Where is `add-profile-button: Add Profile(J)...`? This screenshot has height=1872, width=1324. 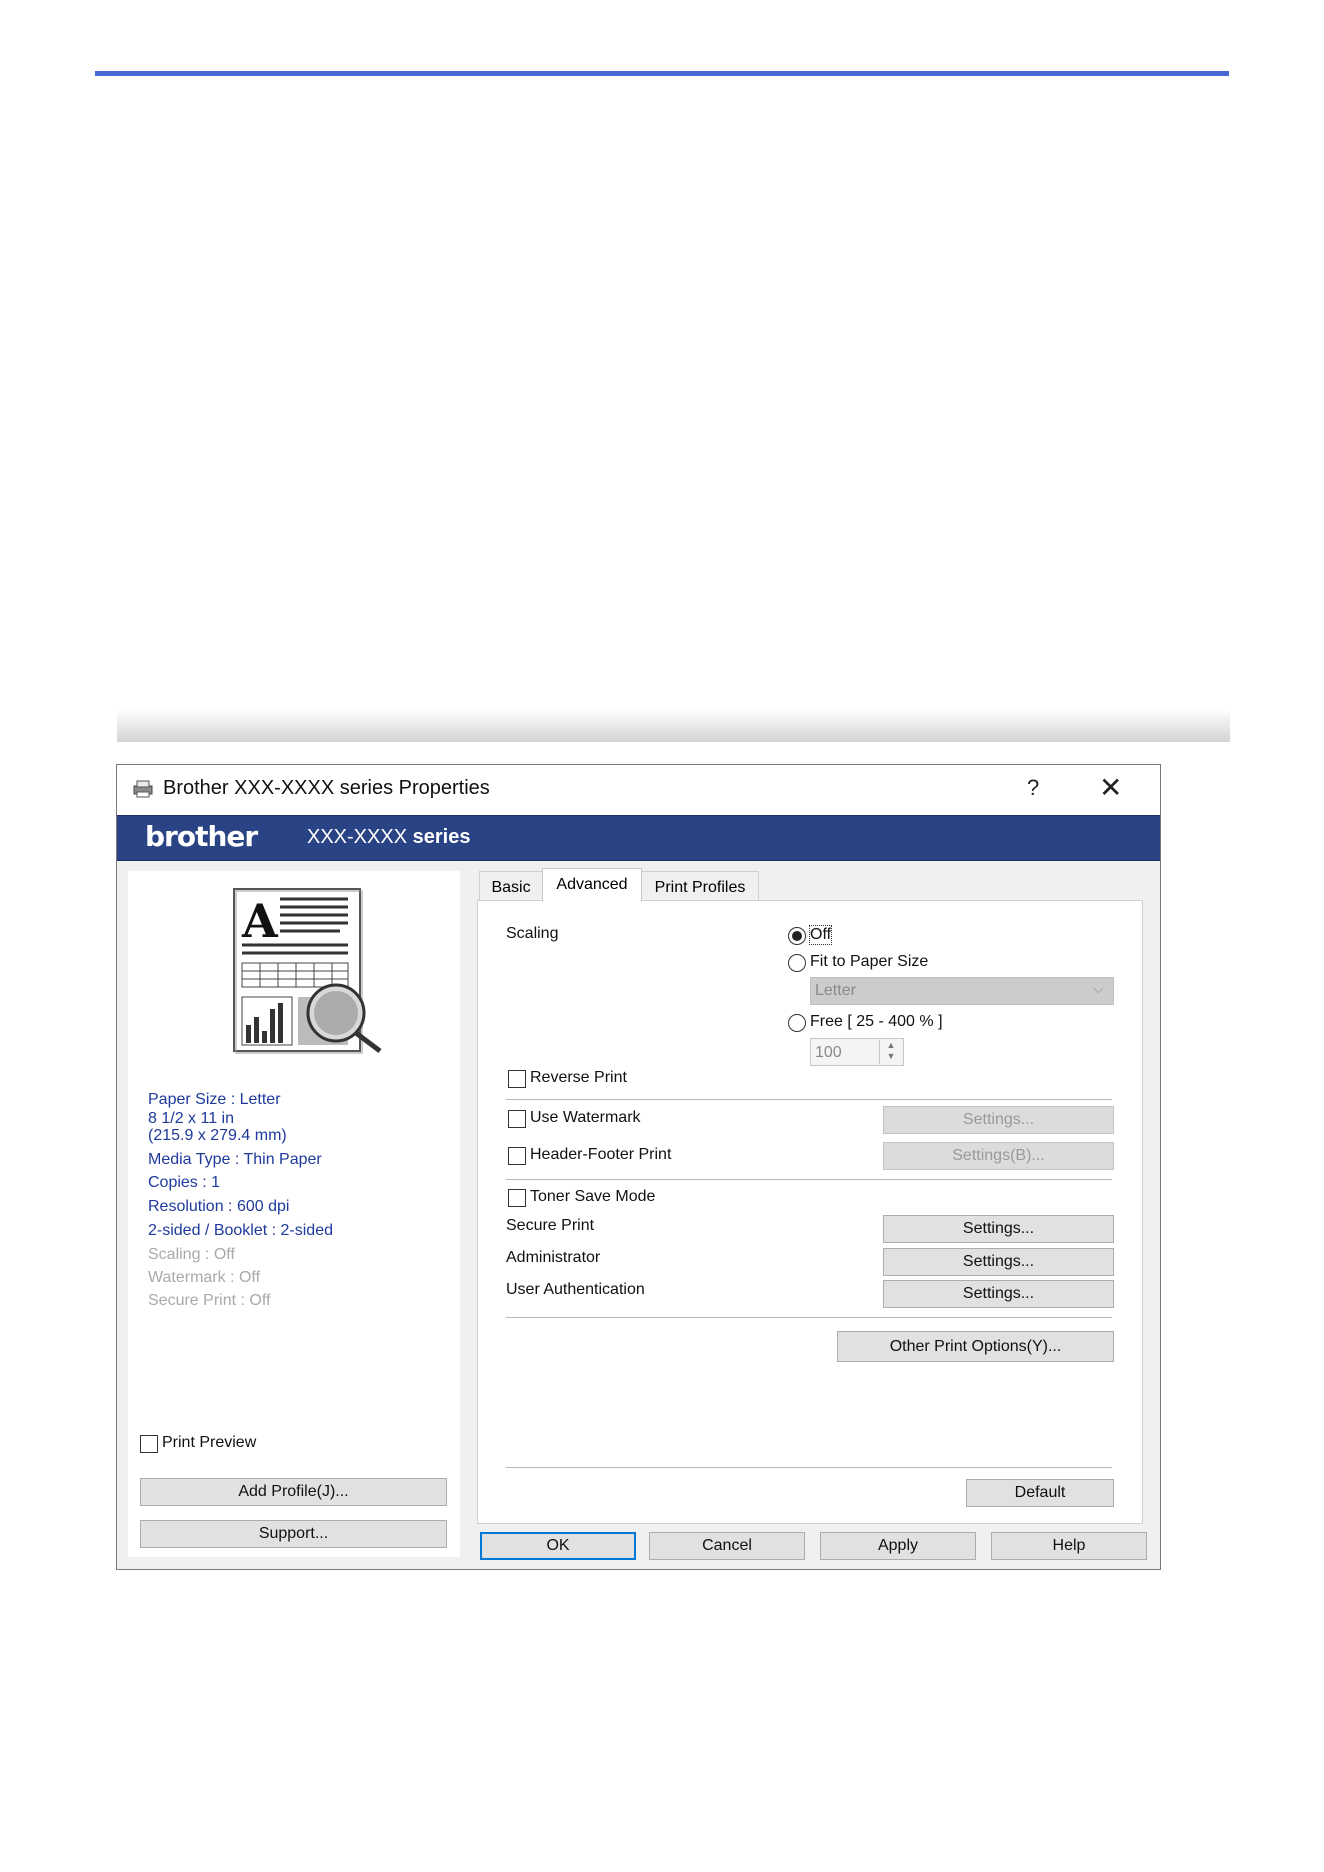 add-profile-button: Add Profile(J)... is located at coordinates (293, 1492).